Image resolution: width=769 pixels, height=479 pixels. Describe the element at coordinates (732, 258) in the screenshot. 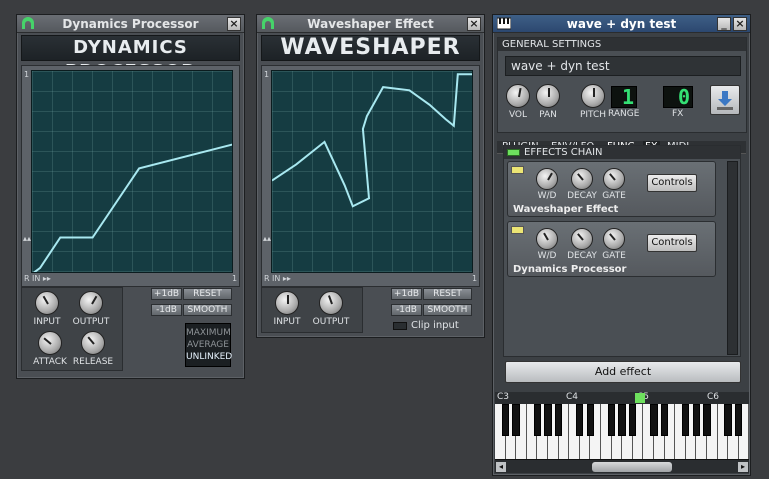

I see `effects-scrollbar` at that location.